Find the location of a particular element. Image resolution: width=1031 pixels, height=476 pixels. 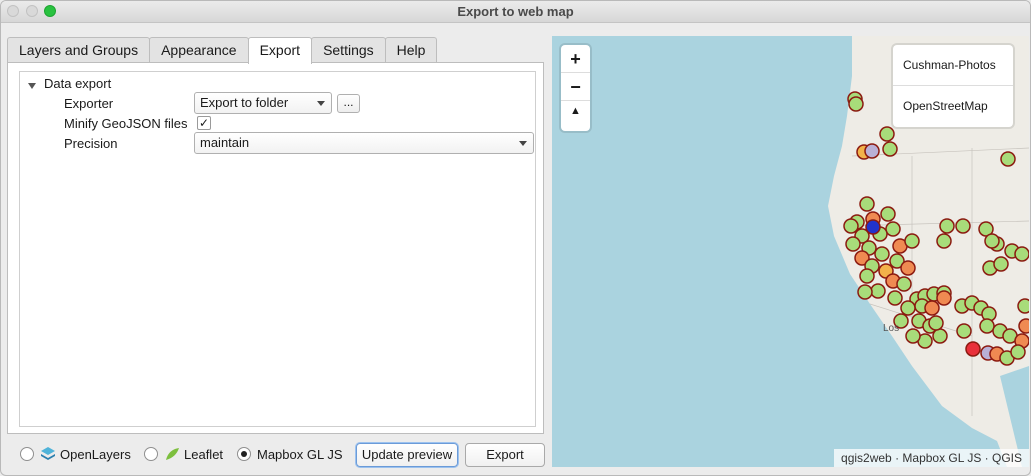

openlayers-icon is located at coordinates (48, 453).